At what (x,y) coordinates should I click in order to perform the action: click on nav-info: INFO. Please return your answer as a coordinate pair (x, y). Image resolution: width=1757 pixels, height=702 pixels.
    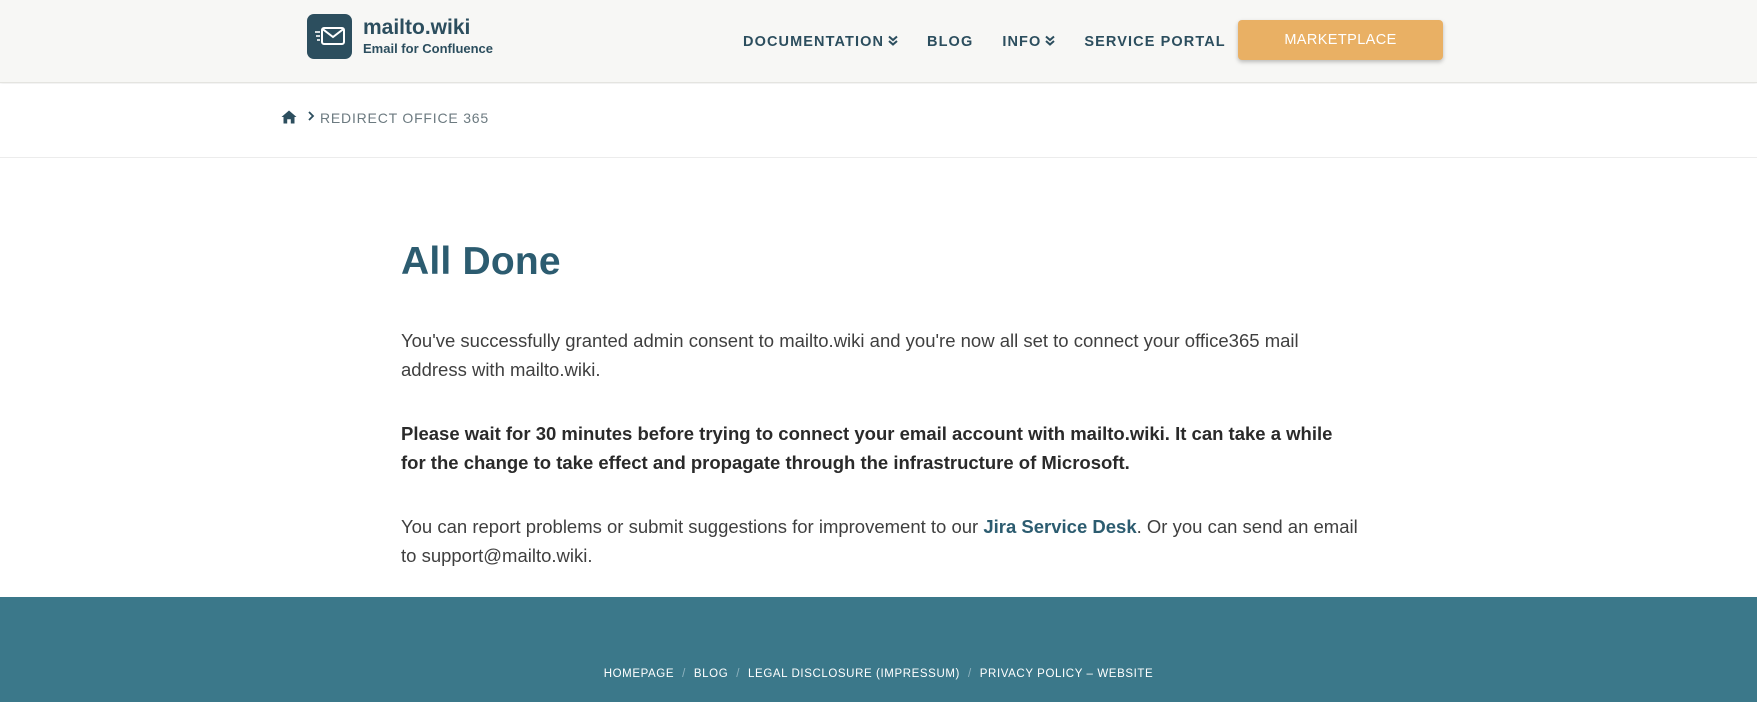
    Looking at the image, I should click on (1029, 42).